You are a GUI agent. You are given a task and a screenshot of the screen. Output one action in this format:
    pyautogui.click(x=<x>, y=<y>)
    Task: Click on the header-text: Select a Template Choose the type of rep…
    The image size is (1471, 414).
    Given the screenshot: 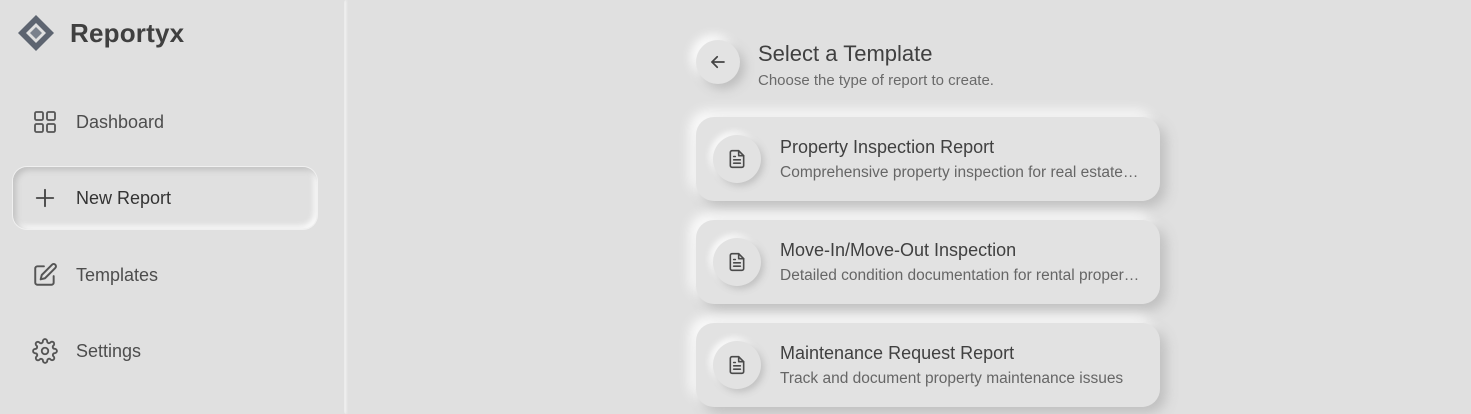 What is the action you would take?
    pyautogui.click(x=876, y=65)
    